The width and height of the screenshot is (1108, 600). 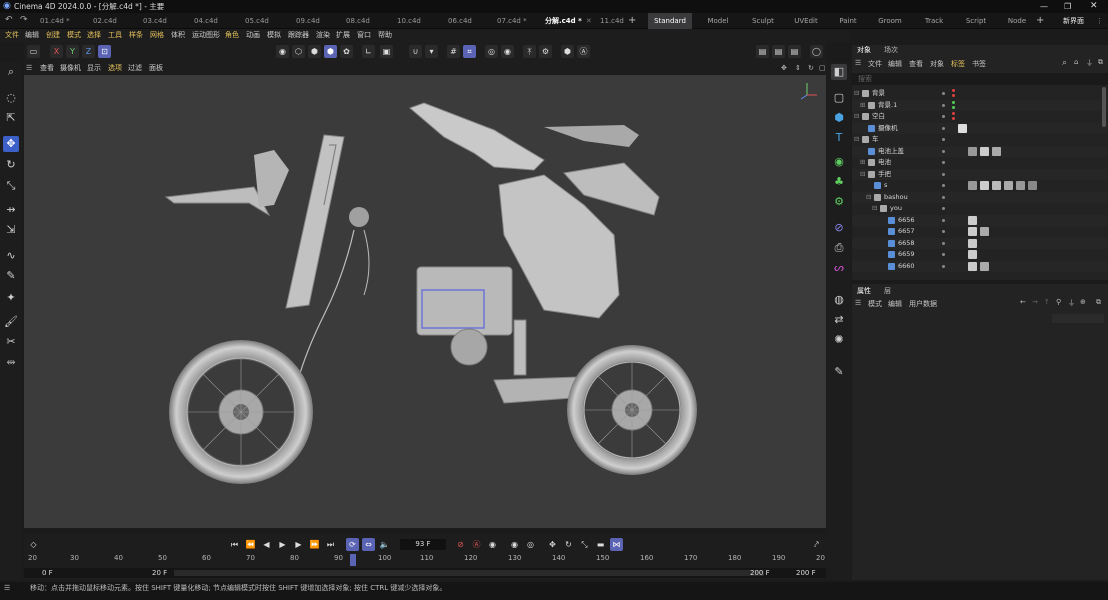 What do you see at coordinates (980, 79) in the screenshot?
I see `object-search-input: 搜索` at bounding box center [980, 79].